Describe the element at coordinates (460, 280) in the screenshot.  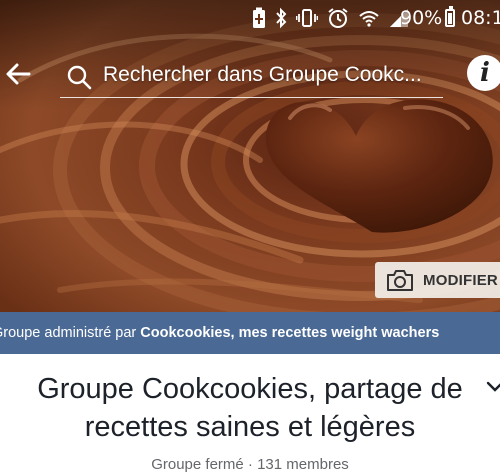
I see `edit-cover-label: MODIFIER` at that location.